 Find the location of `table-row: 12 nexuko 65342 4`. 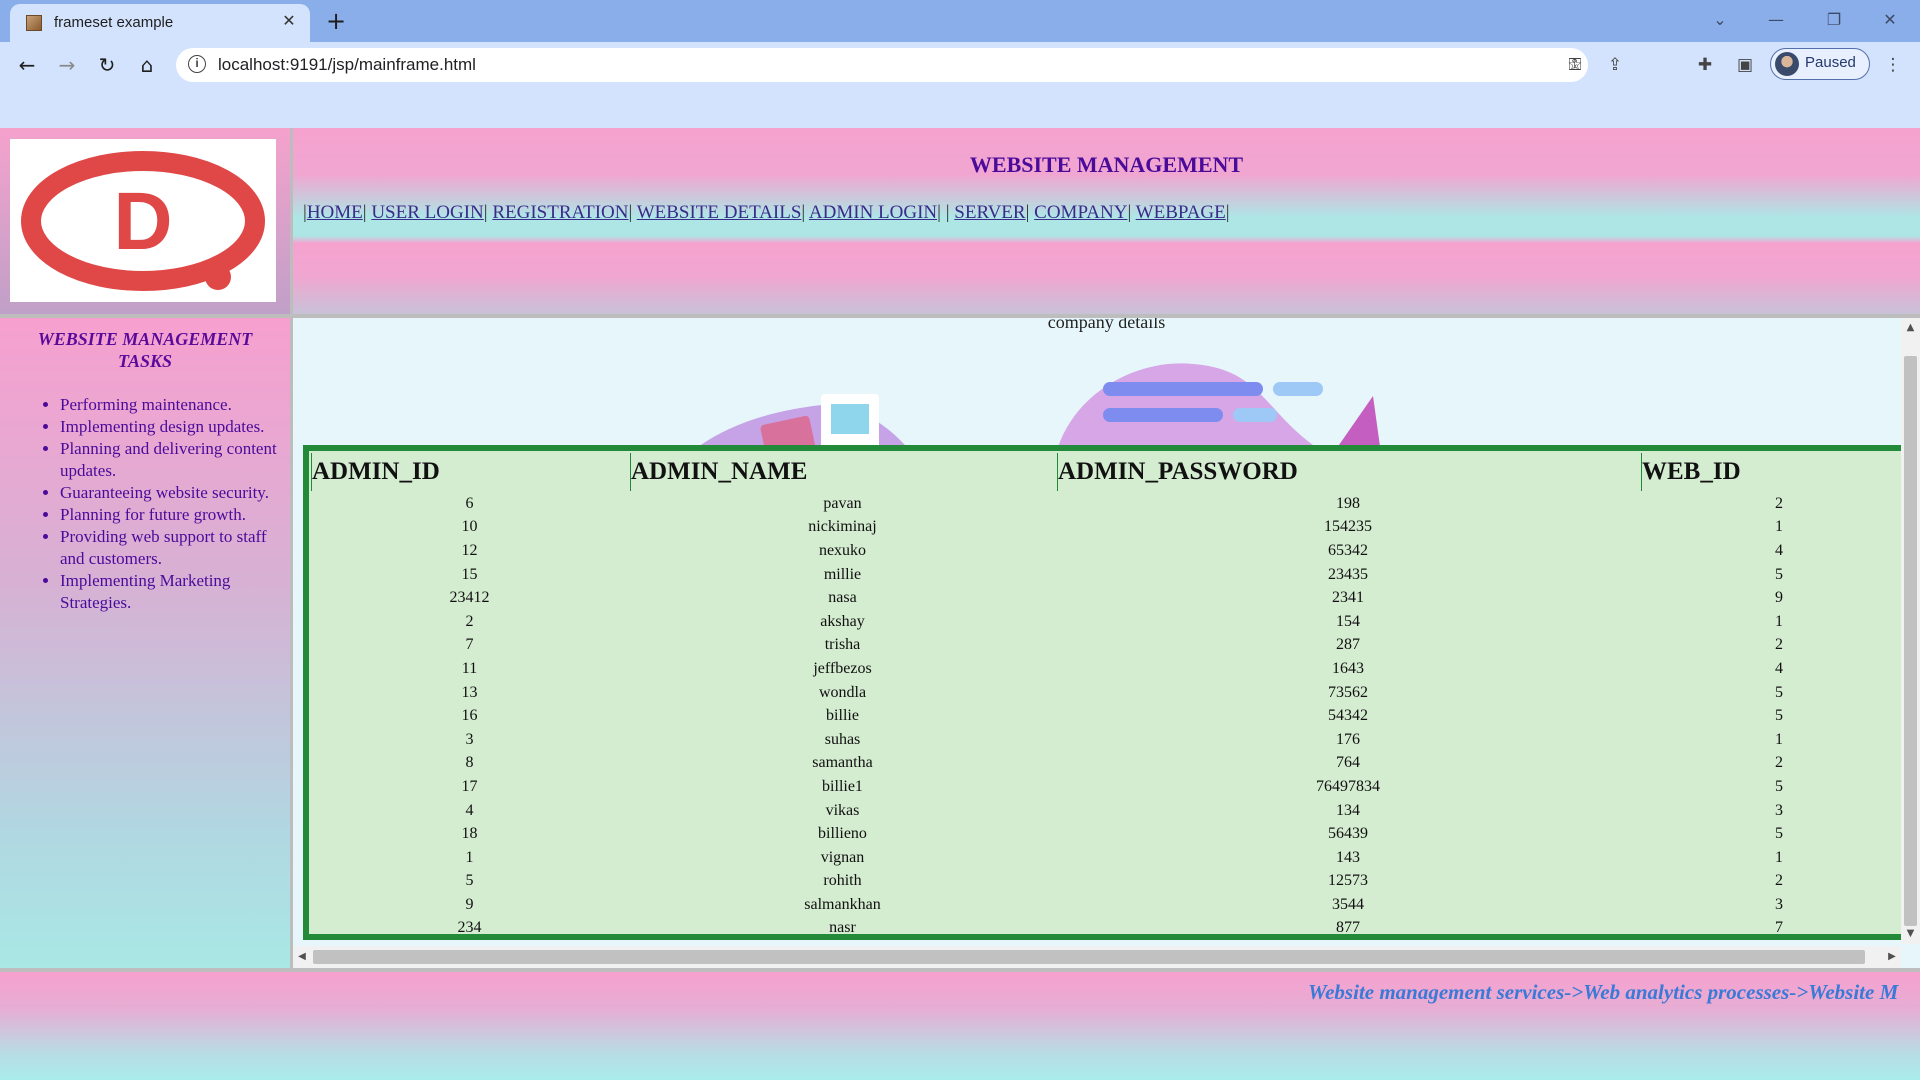

table-row: 12 nexuko 65342 4 is located at coordinates (1114, 551).